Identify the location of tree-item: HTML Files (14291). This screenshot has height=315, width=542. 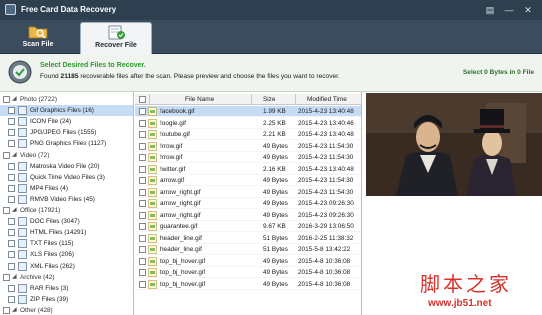
(66, 232).